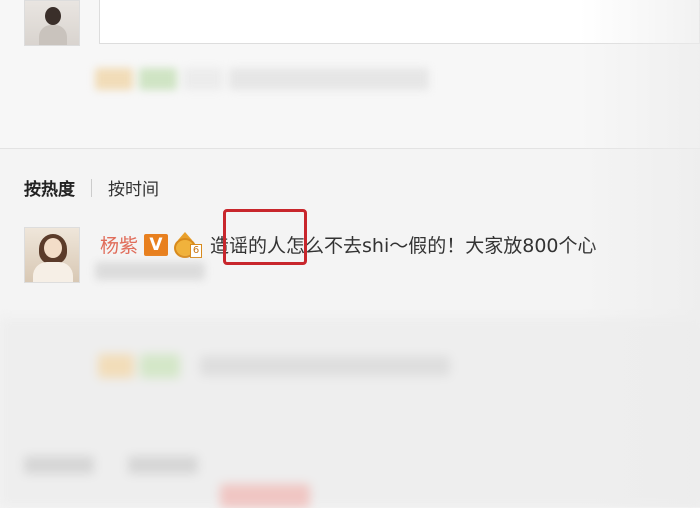 The image size is (700, 508). What do you see at coordinates (187, 244) in the screenshot?
I see `vip-crown-icon: 6` at bounding box center [187, 244].